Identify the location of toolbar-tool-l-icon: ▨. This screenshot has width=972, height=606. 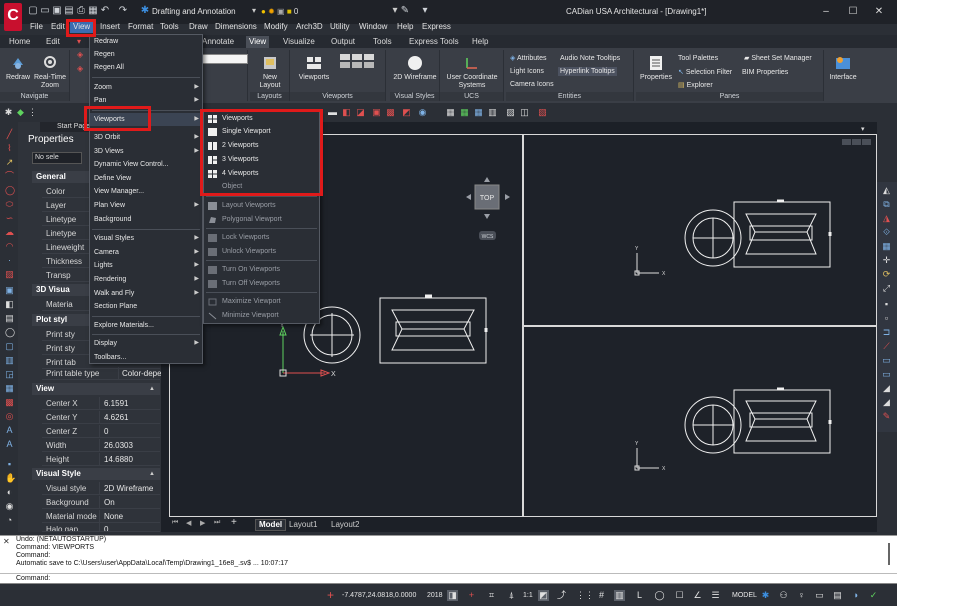
(510, 112).